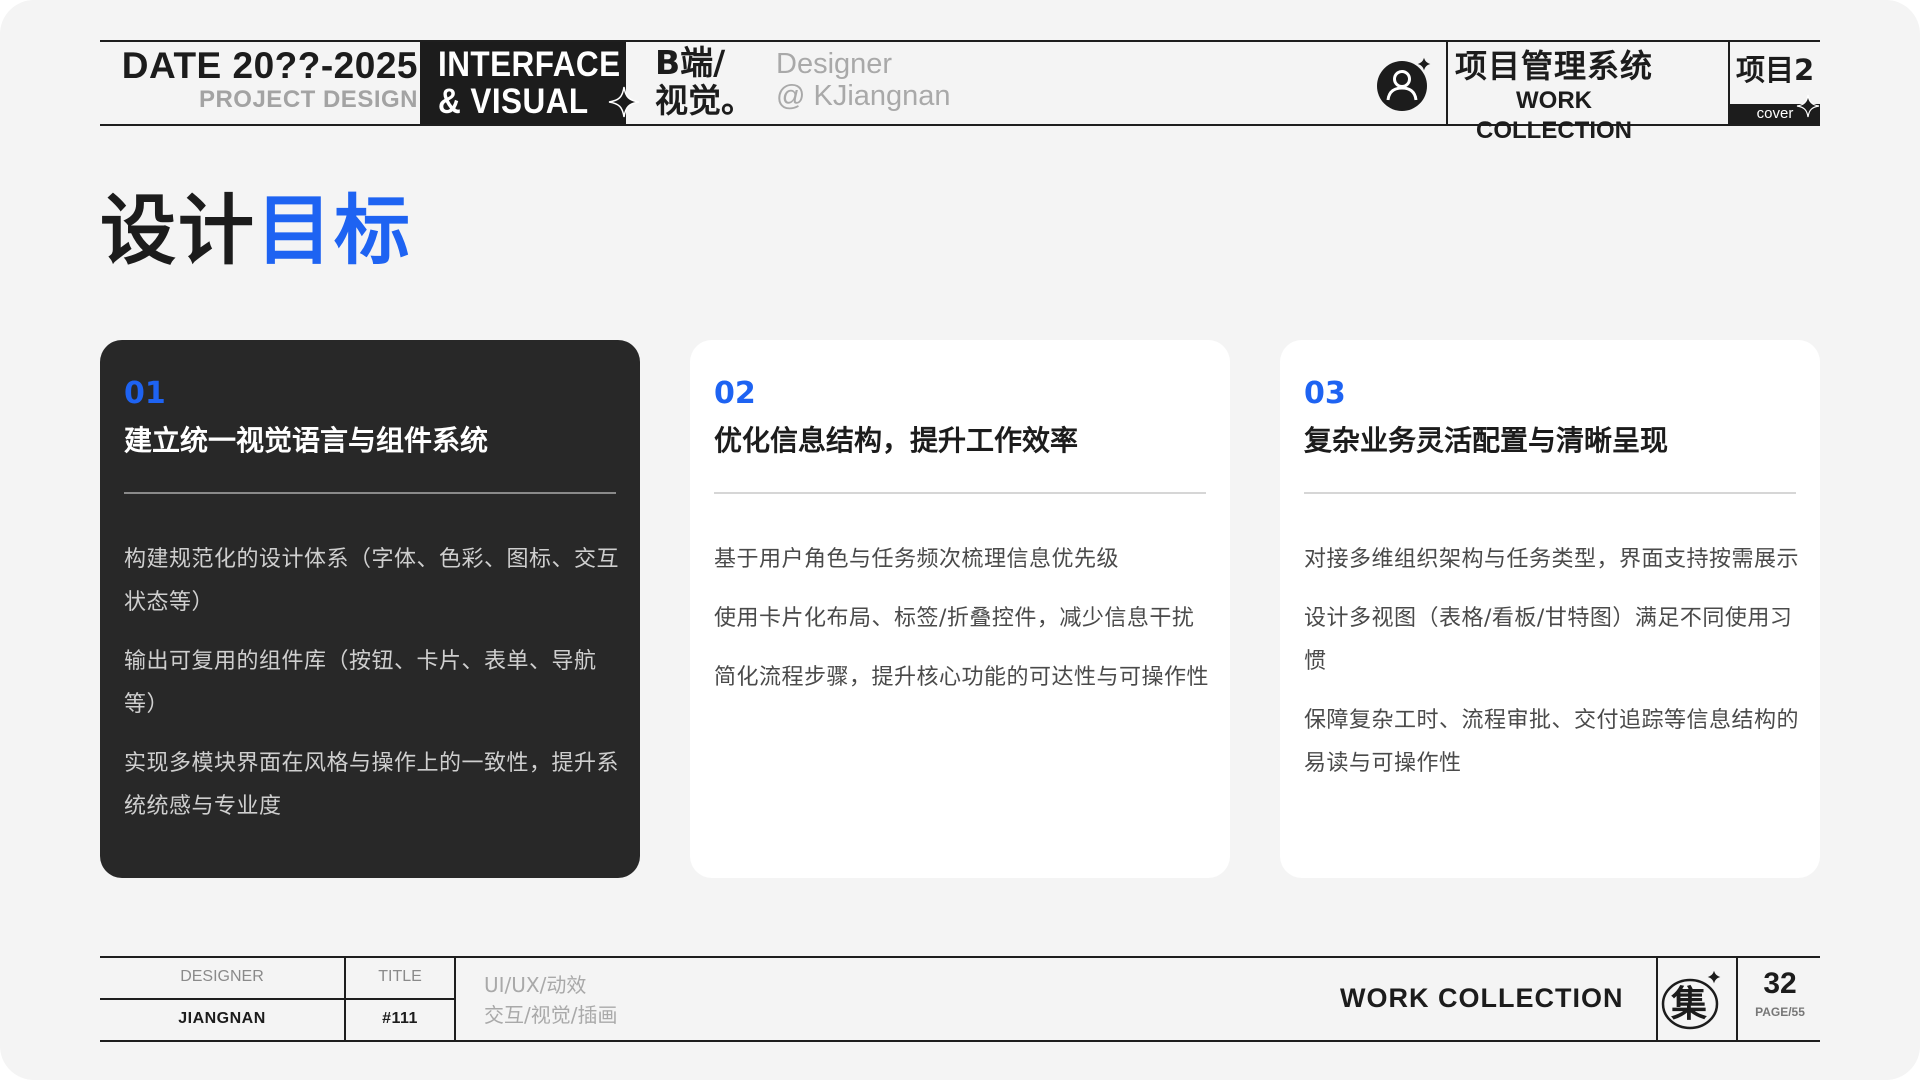  Describe the element at coordinates (222, 1018) in the screenshot. I see `designer-value: JIANGNAN` at that location.